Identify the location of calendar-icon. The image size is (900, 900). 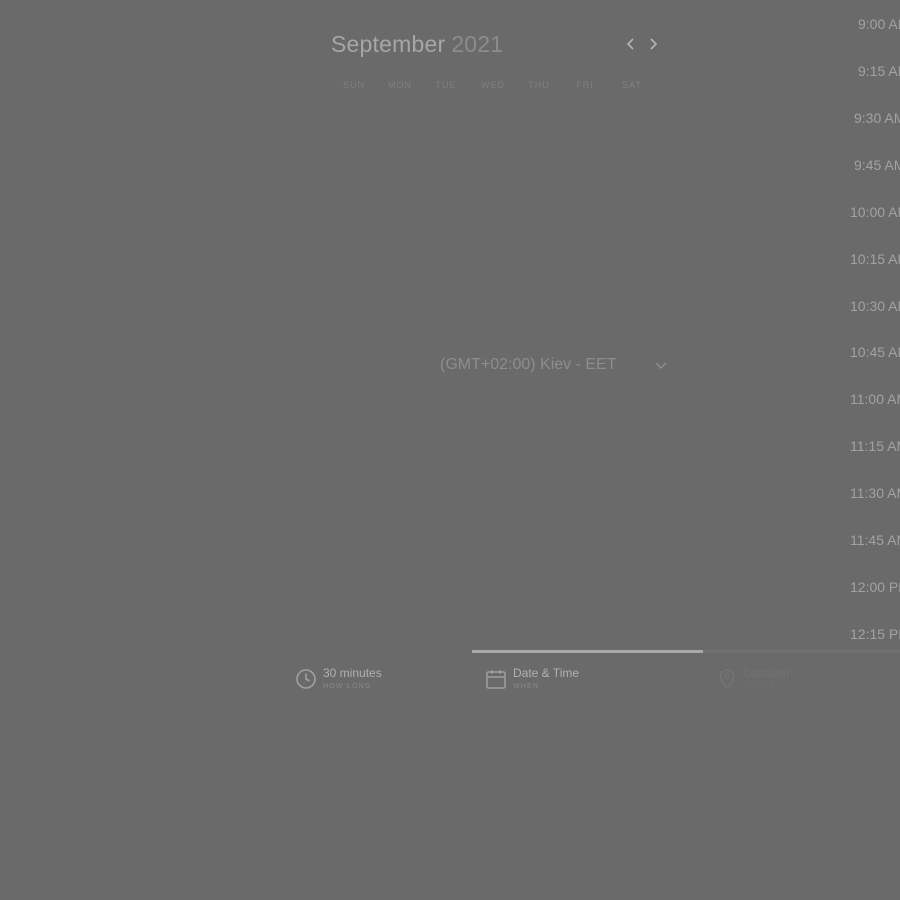
(496, 679).